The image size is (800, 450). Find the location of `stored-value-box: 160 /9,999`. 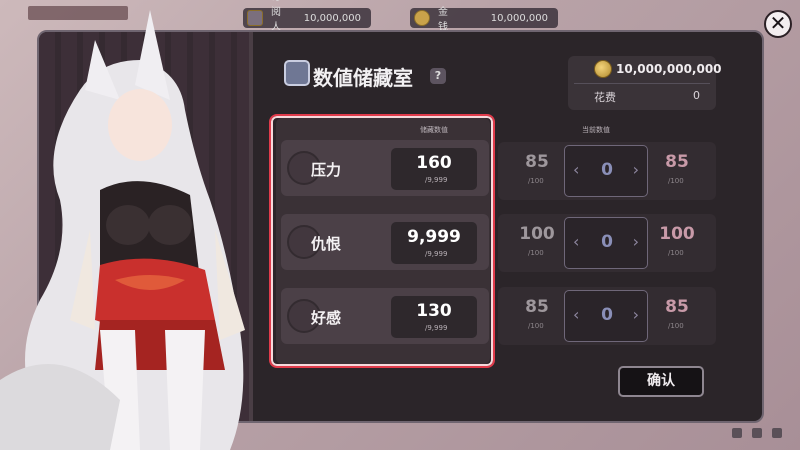

stored-value-box: 160 /9,999 is located at coordinates (434, 169).